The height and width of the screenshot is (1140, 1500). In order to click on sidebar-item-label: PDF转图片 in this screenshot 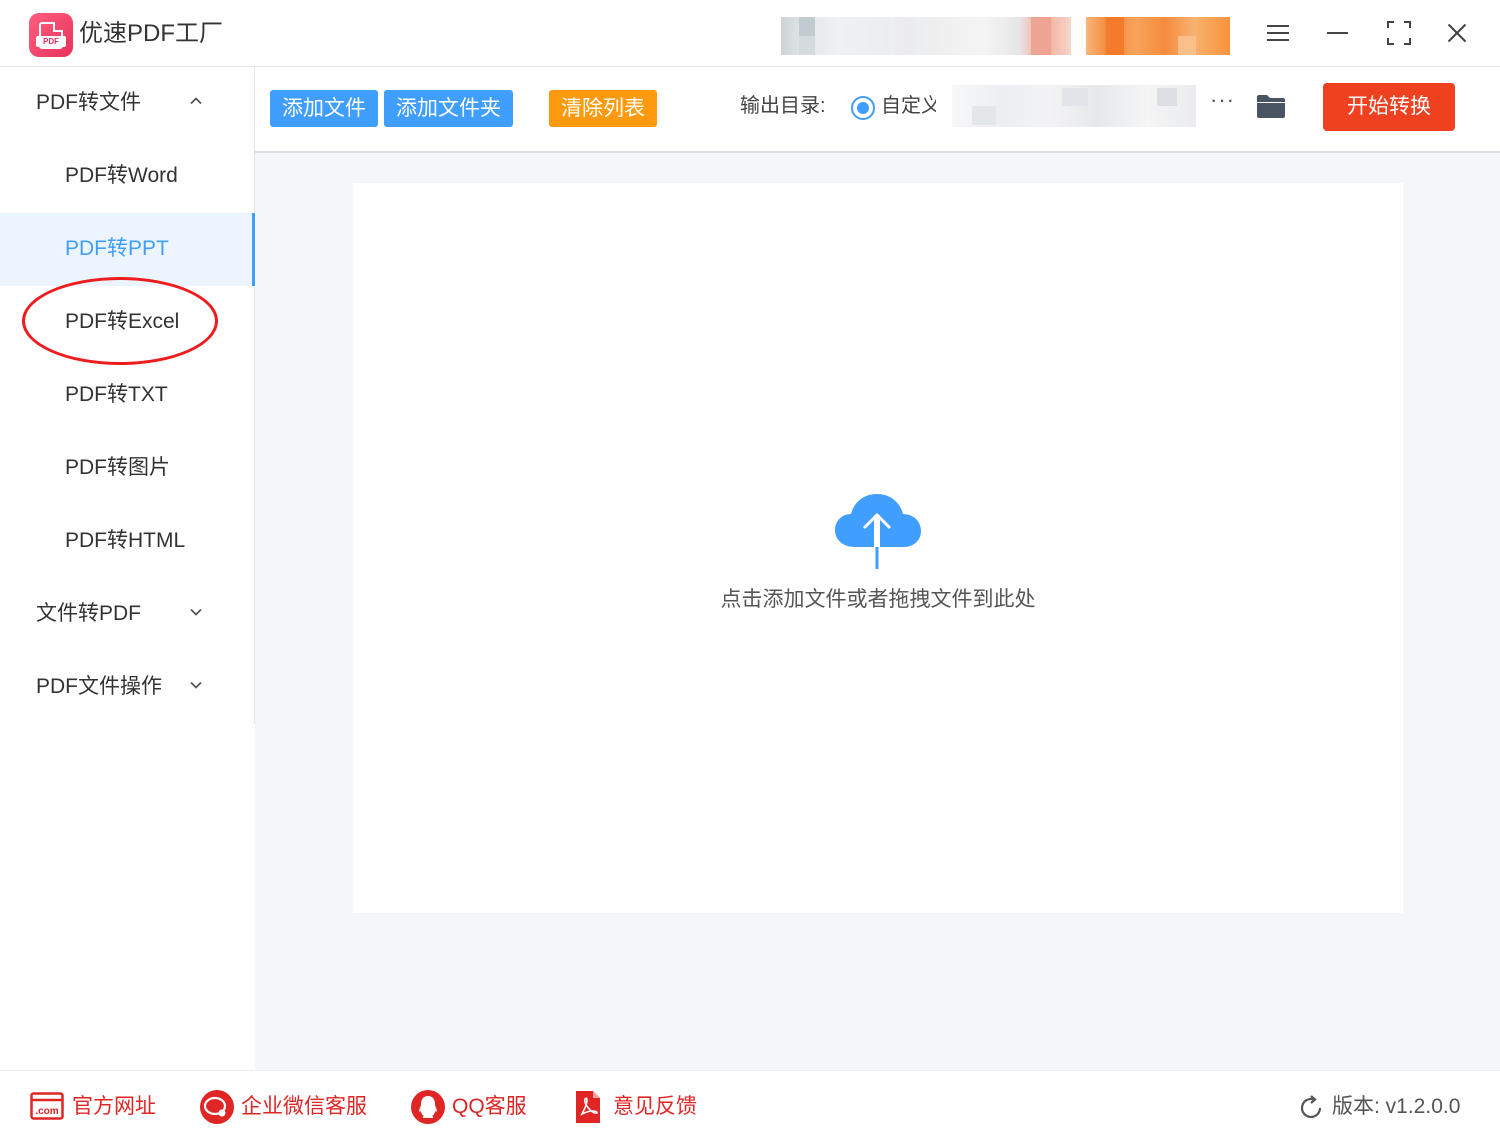, I will do `click(117, 467)`.